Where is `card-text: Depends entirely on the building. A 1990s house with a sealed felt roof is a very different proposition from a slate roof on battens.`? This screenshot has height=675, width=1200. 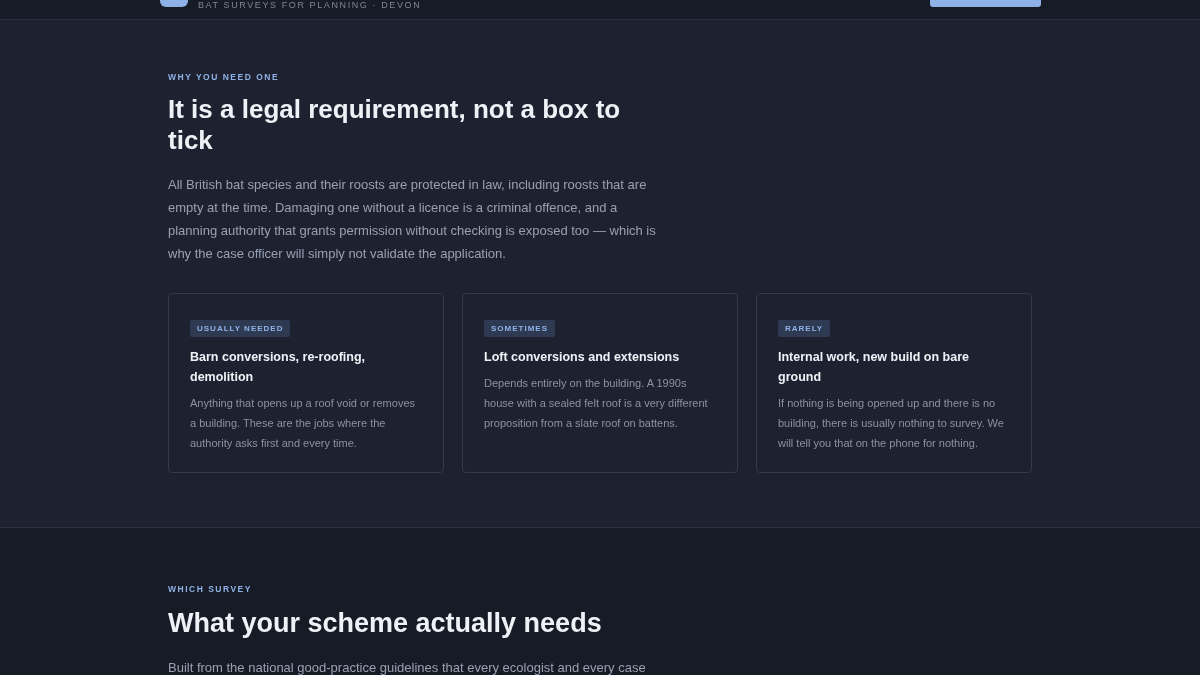
card-text: Depends entirely on the building. A 1990s house with a sealed felt roof is a very different proposition from a slate roof on battens. is located at coordinates (596, 403).